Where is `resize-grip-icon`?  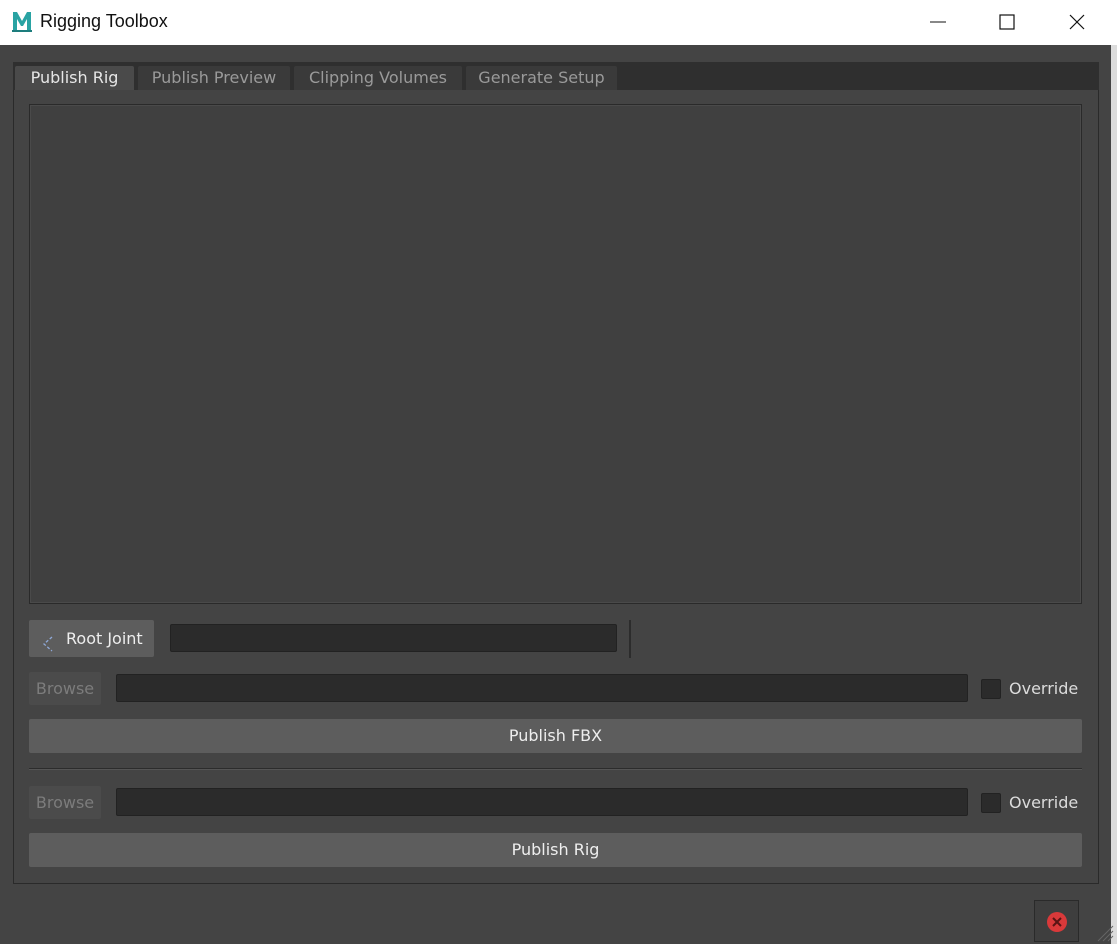
resize-grip-icon is located at coordinates (1104, 932).